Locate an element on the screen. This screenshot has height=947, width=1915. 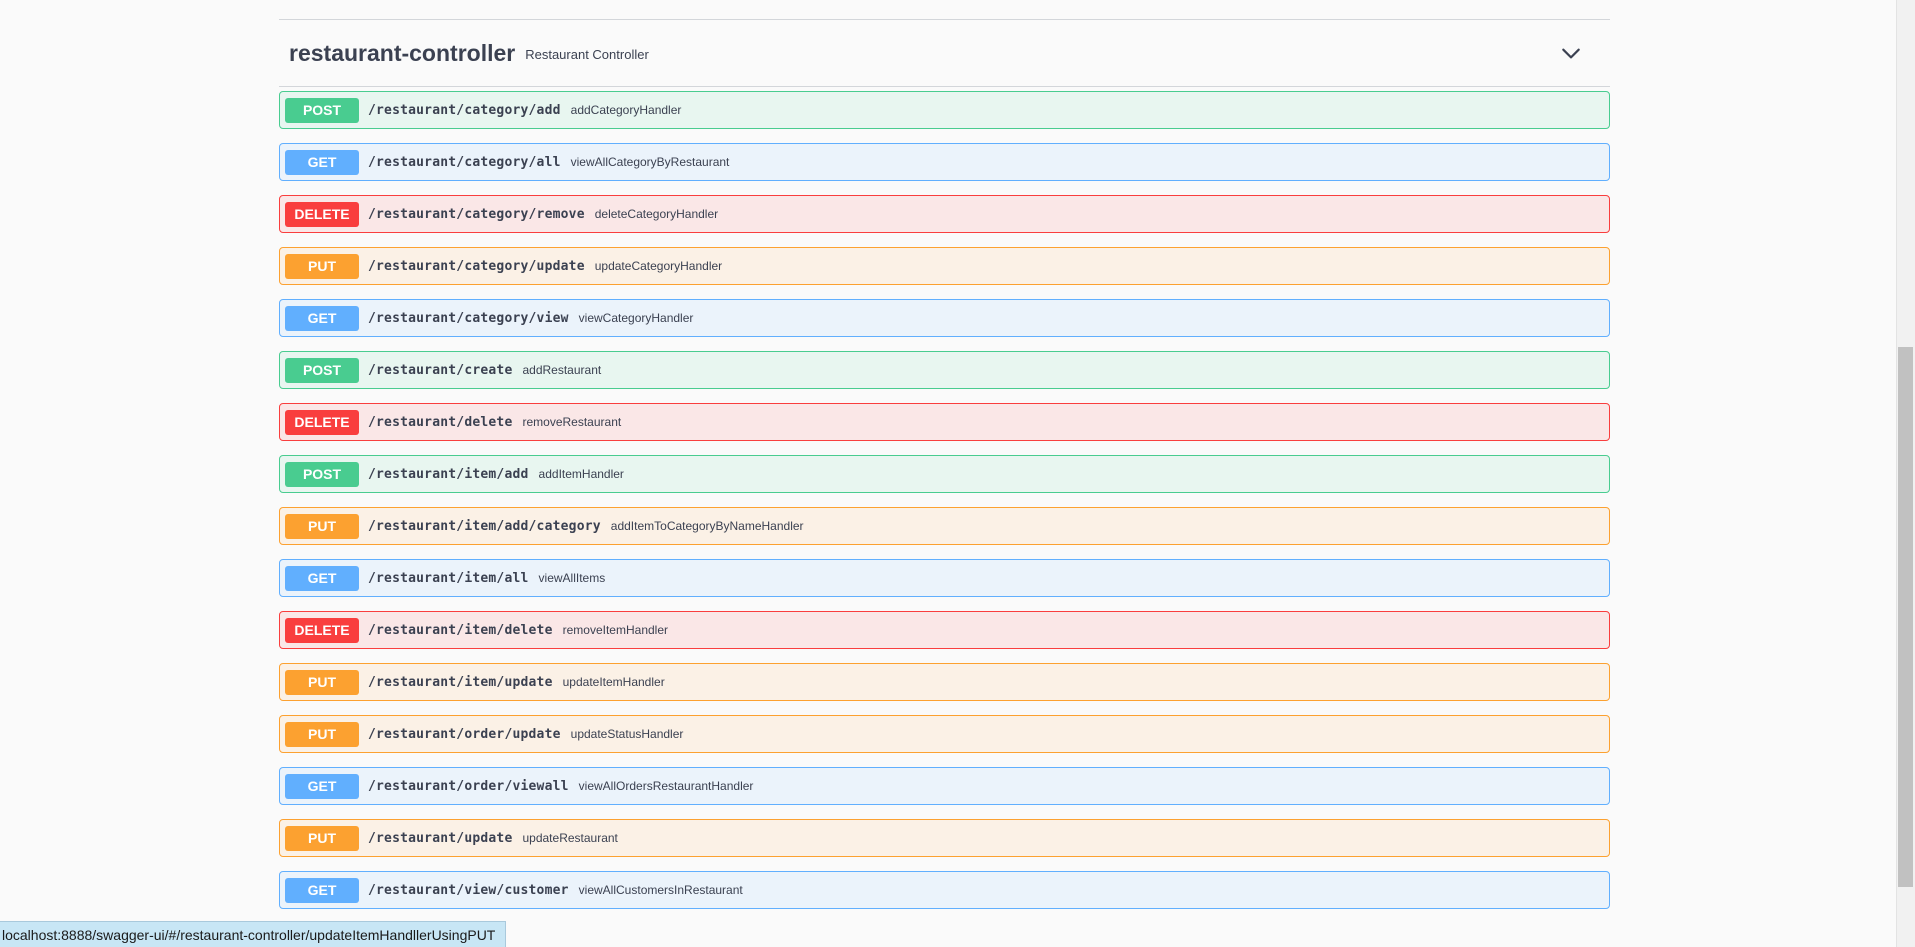
operation-row: PUT/restaurant/update updateRestaurant is located at coordinates (944, 838).